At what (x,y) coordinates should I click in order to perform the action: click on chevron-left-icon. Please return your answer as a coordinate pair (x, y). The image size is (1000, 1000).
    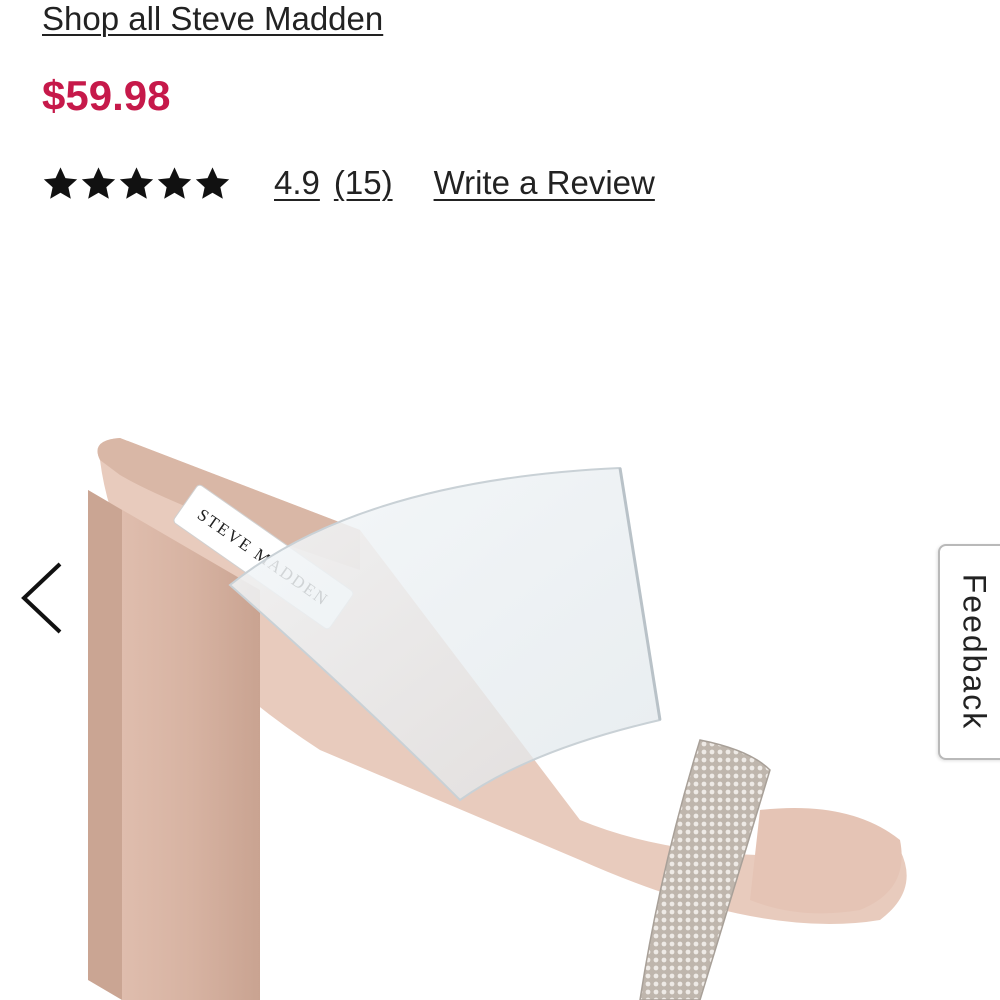
    Looking at the image, I should click on (42, 598).